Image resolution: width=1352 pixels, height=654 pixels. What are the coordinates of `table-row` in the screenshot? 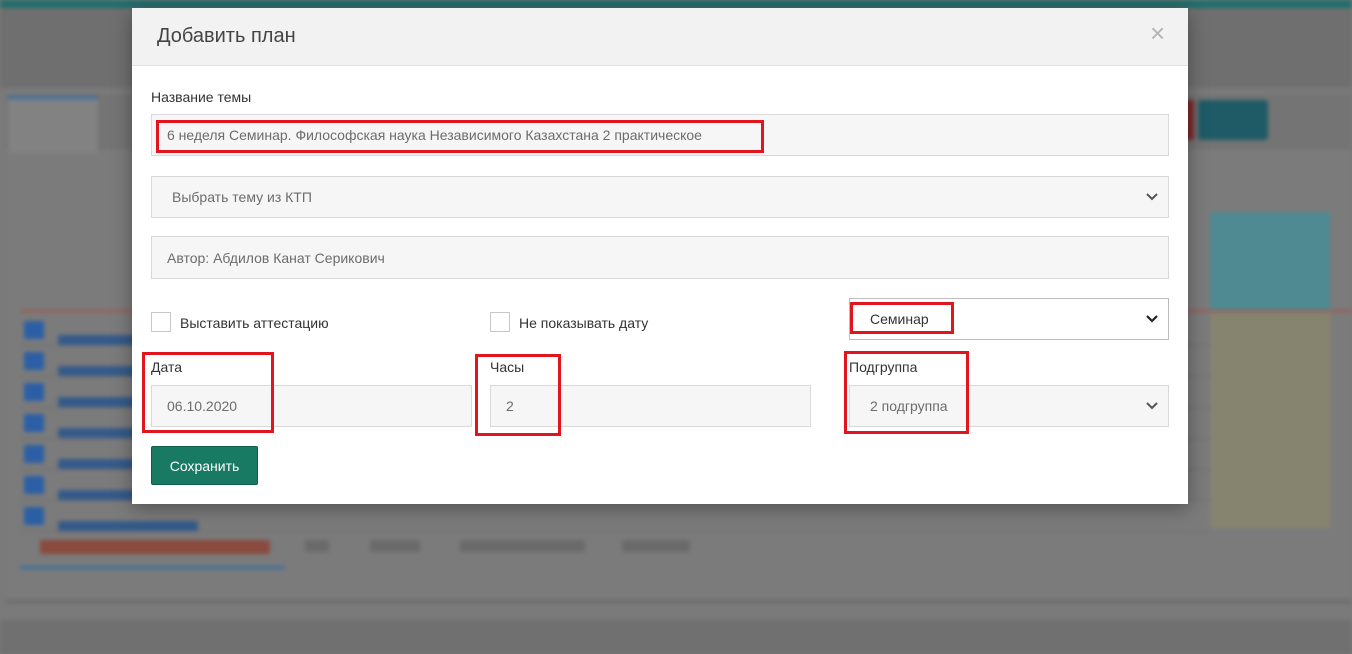 It's located at (615, 516).